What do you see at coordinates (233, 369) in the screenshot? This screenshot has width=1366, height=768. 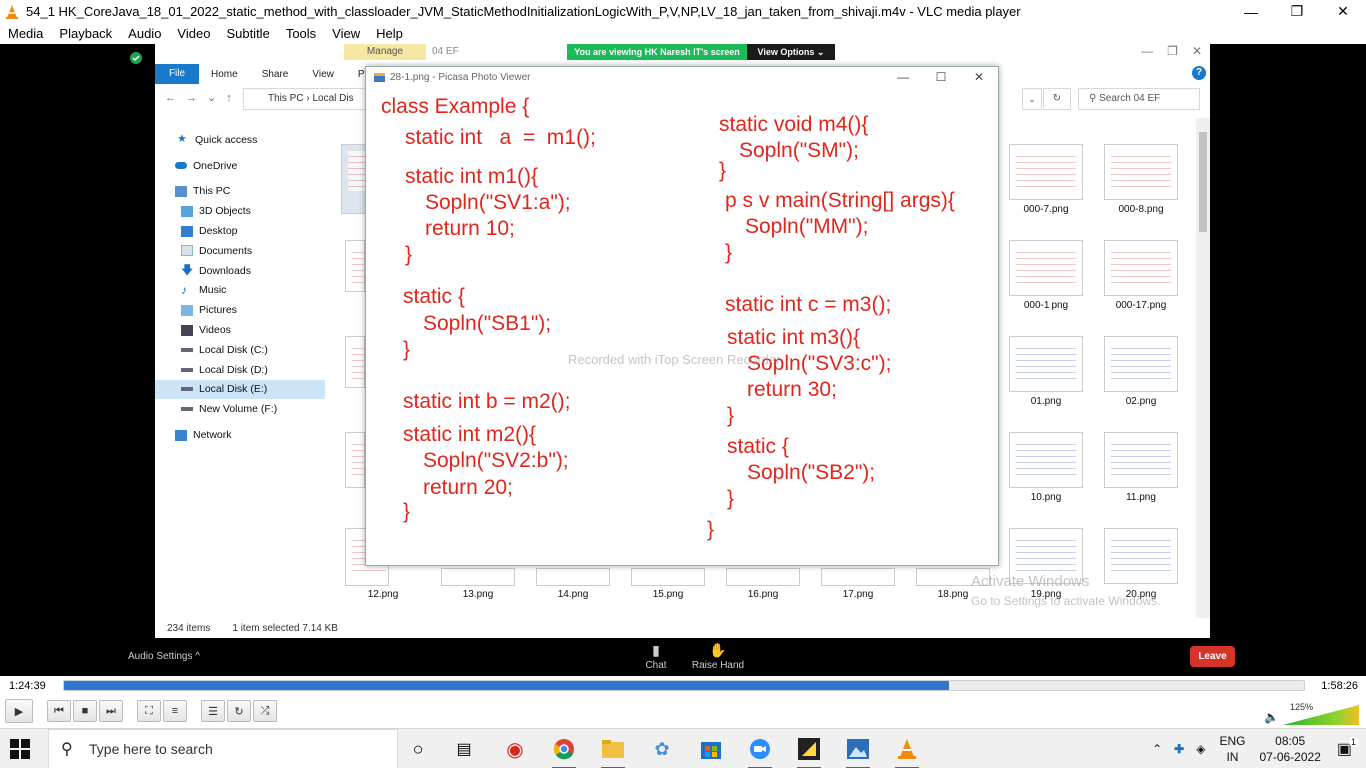 I see `nav-label: Local Disk (D:)` at bounding box center [233, 369].